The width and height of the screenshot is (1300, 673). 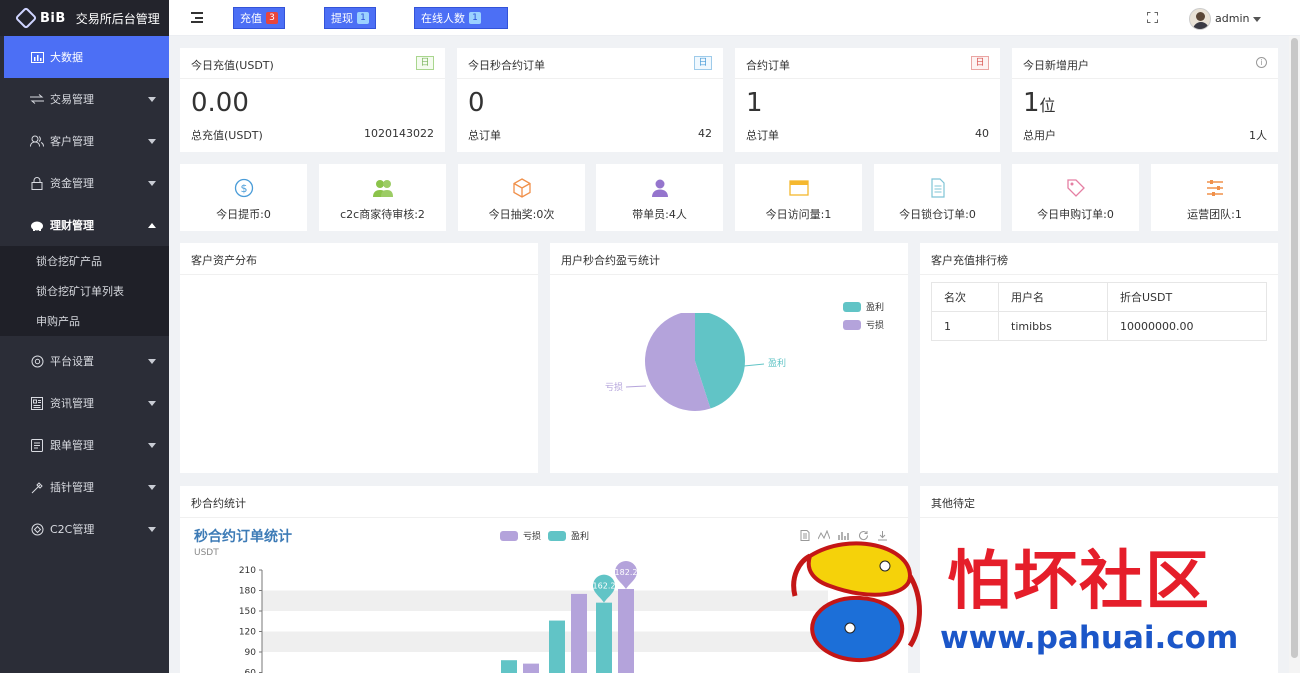 What do you see at coordinates (521, 188) in the screenshot?
I see `box-icon` at bounding box center [521, 188].